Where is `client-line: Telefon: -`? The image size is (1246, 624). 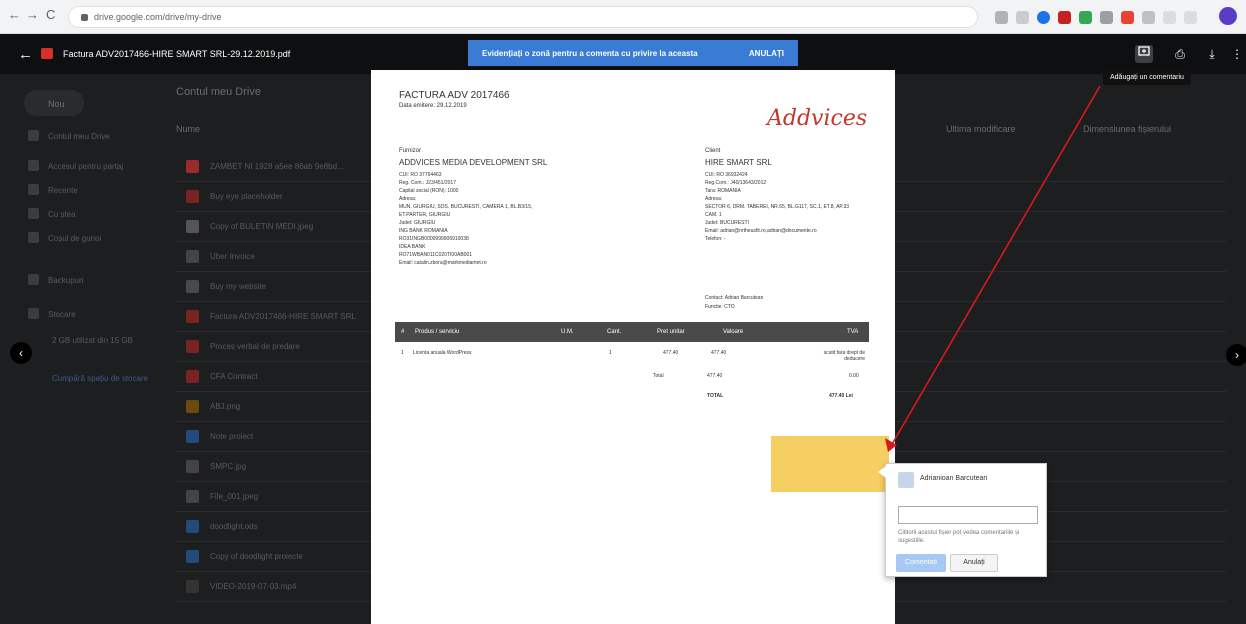
client-line: Telefon: - is located at coordinates (715, 239).